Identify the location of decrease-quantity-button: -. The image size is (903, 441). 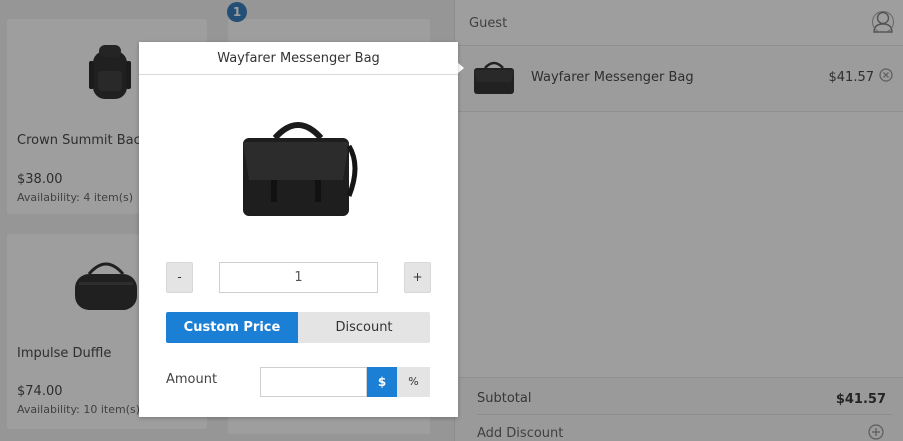
(179, 277).